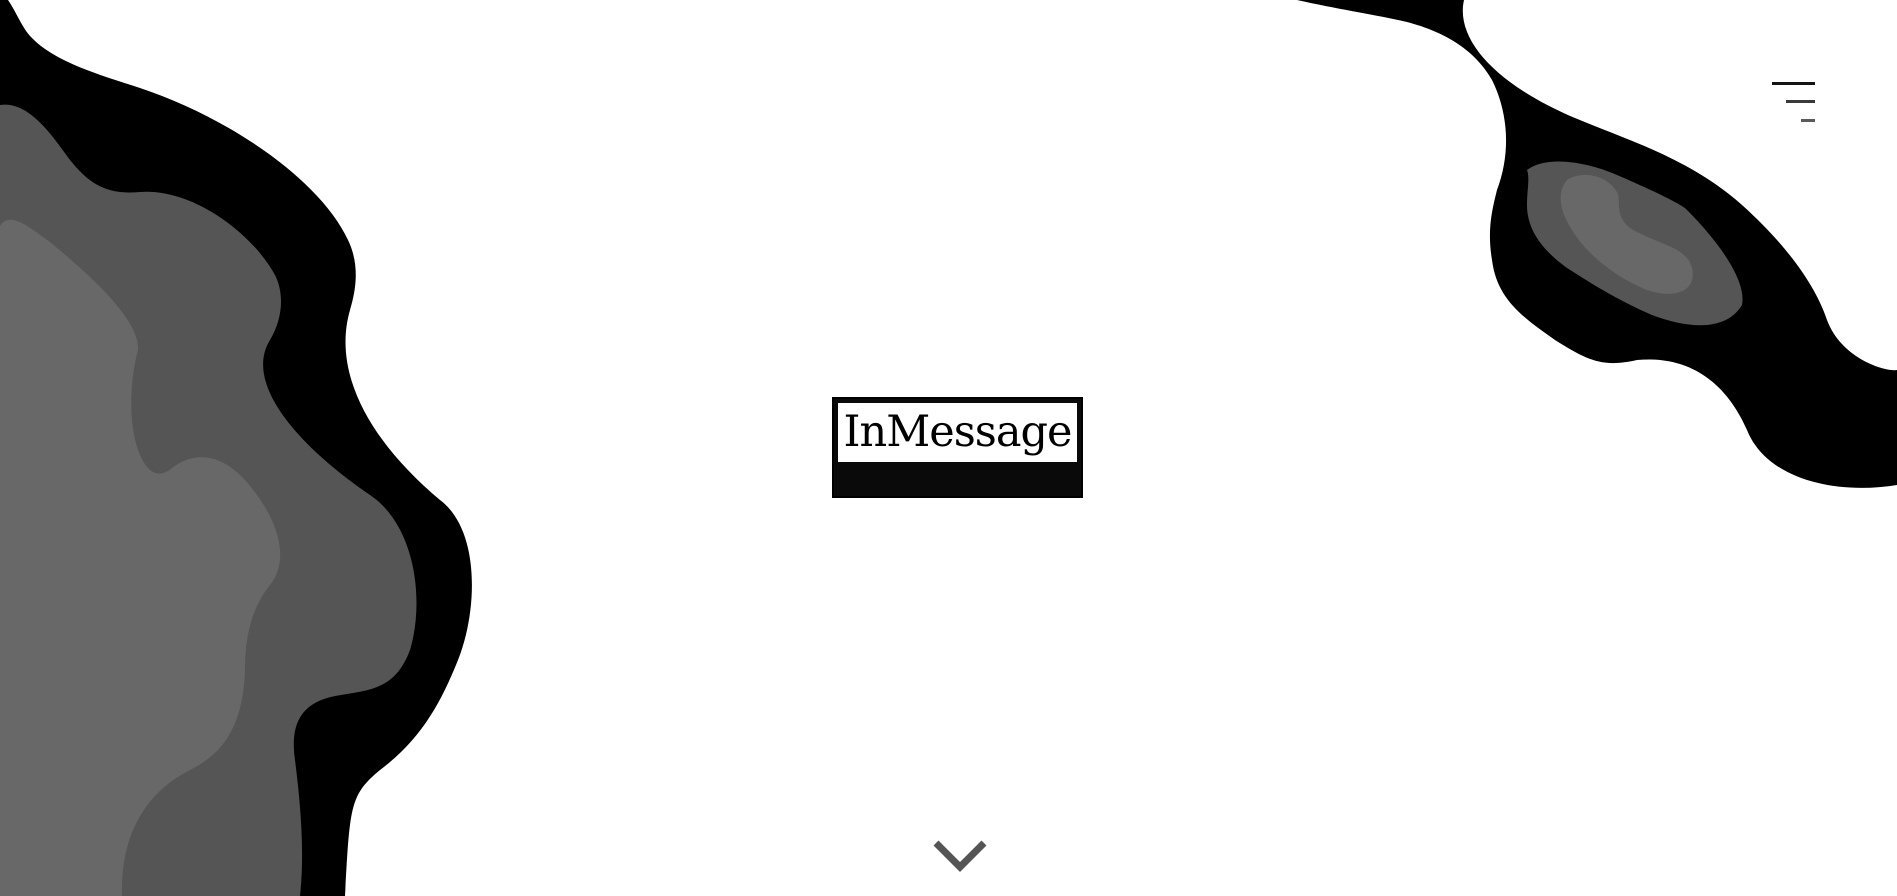  Describe the element at coordinates (1808, 120) in the screenshot. I see `menu-line-bottom` at that location.